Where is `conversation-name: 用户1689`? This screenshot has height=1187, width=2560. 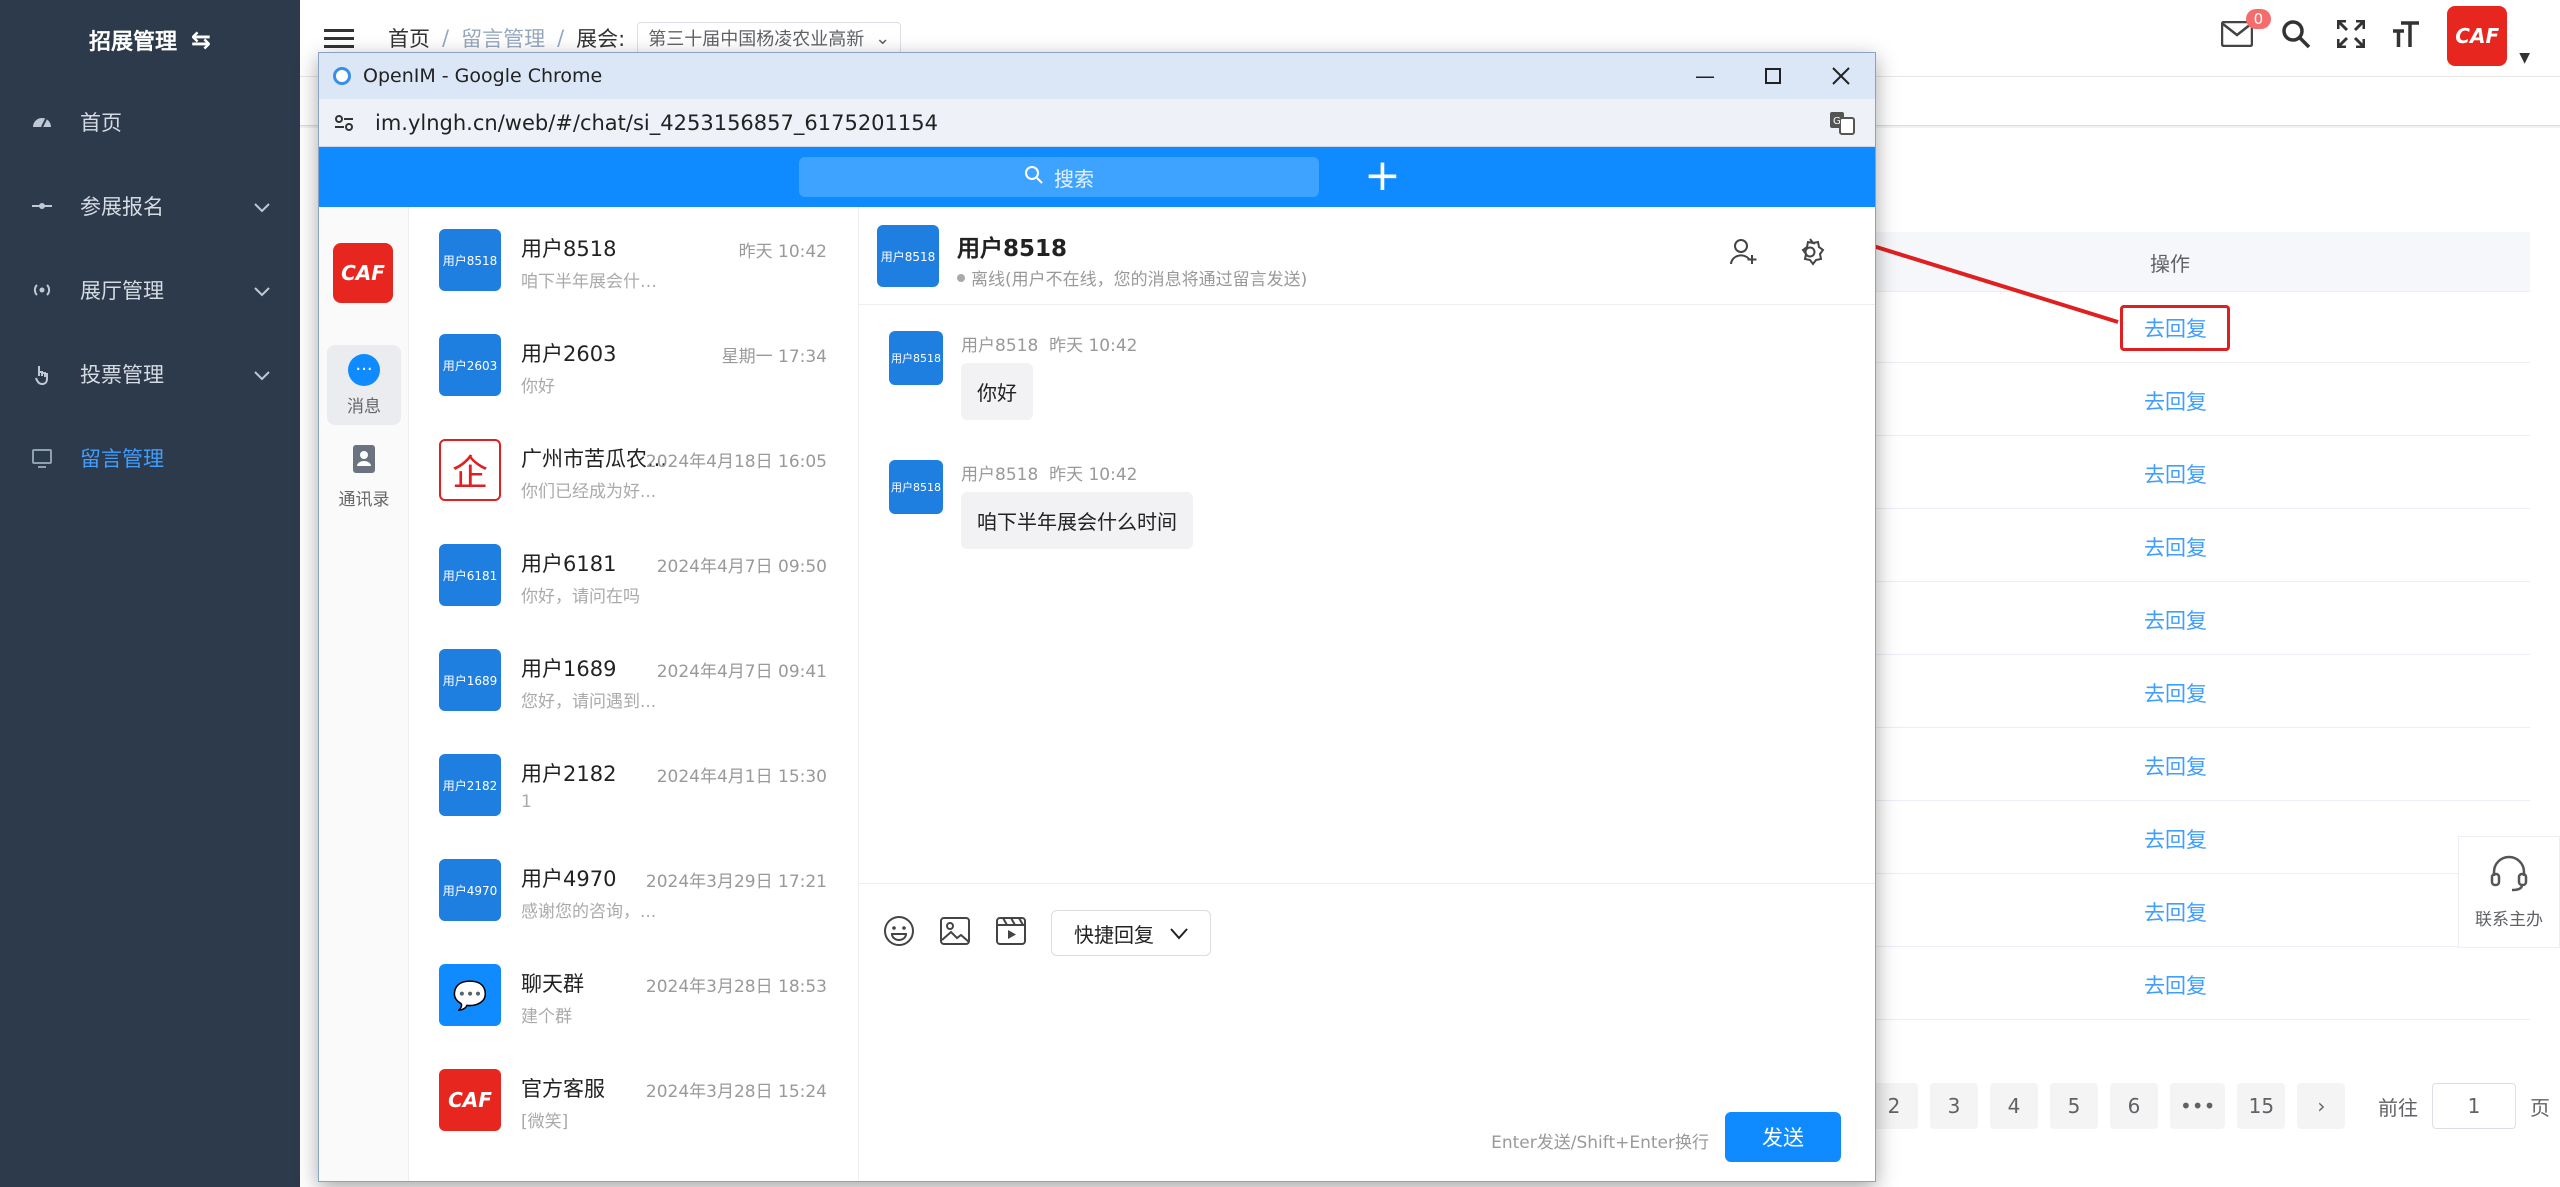 conversation-name: 用户1689 is located at coordinates (569, 669).